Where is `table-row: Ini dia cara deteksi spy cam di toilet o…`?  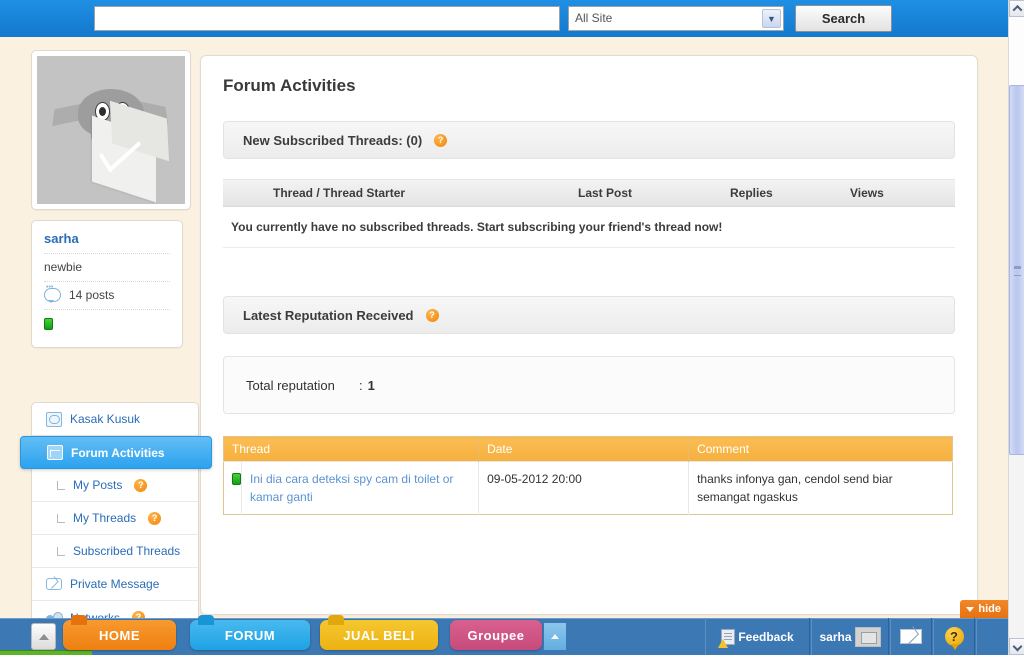
table-row: Ini dia cara deteksi spy cam di toilet o… is located at coordinates (588, 488).